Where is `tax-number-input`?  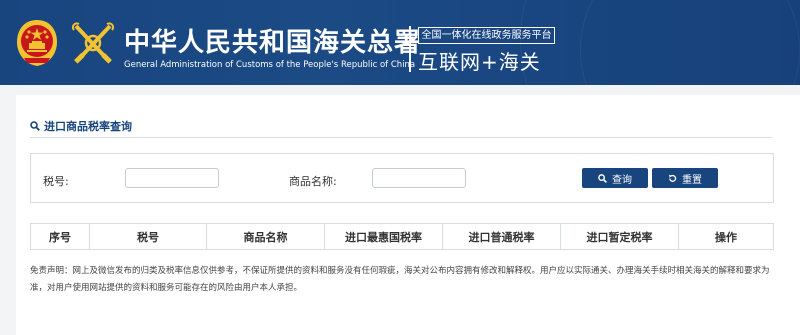 tax-number-input is located at coordinates (172, 178).